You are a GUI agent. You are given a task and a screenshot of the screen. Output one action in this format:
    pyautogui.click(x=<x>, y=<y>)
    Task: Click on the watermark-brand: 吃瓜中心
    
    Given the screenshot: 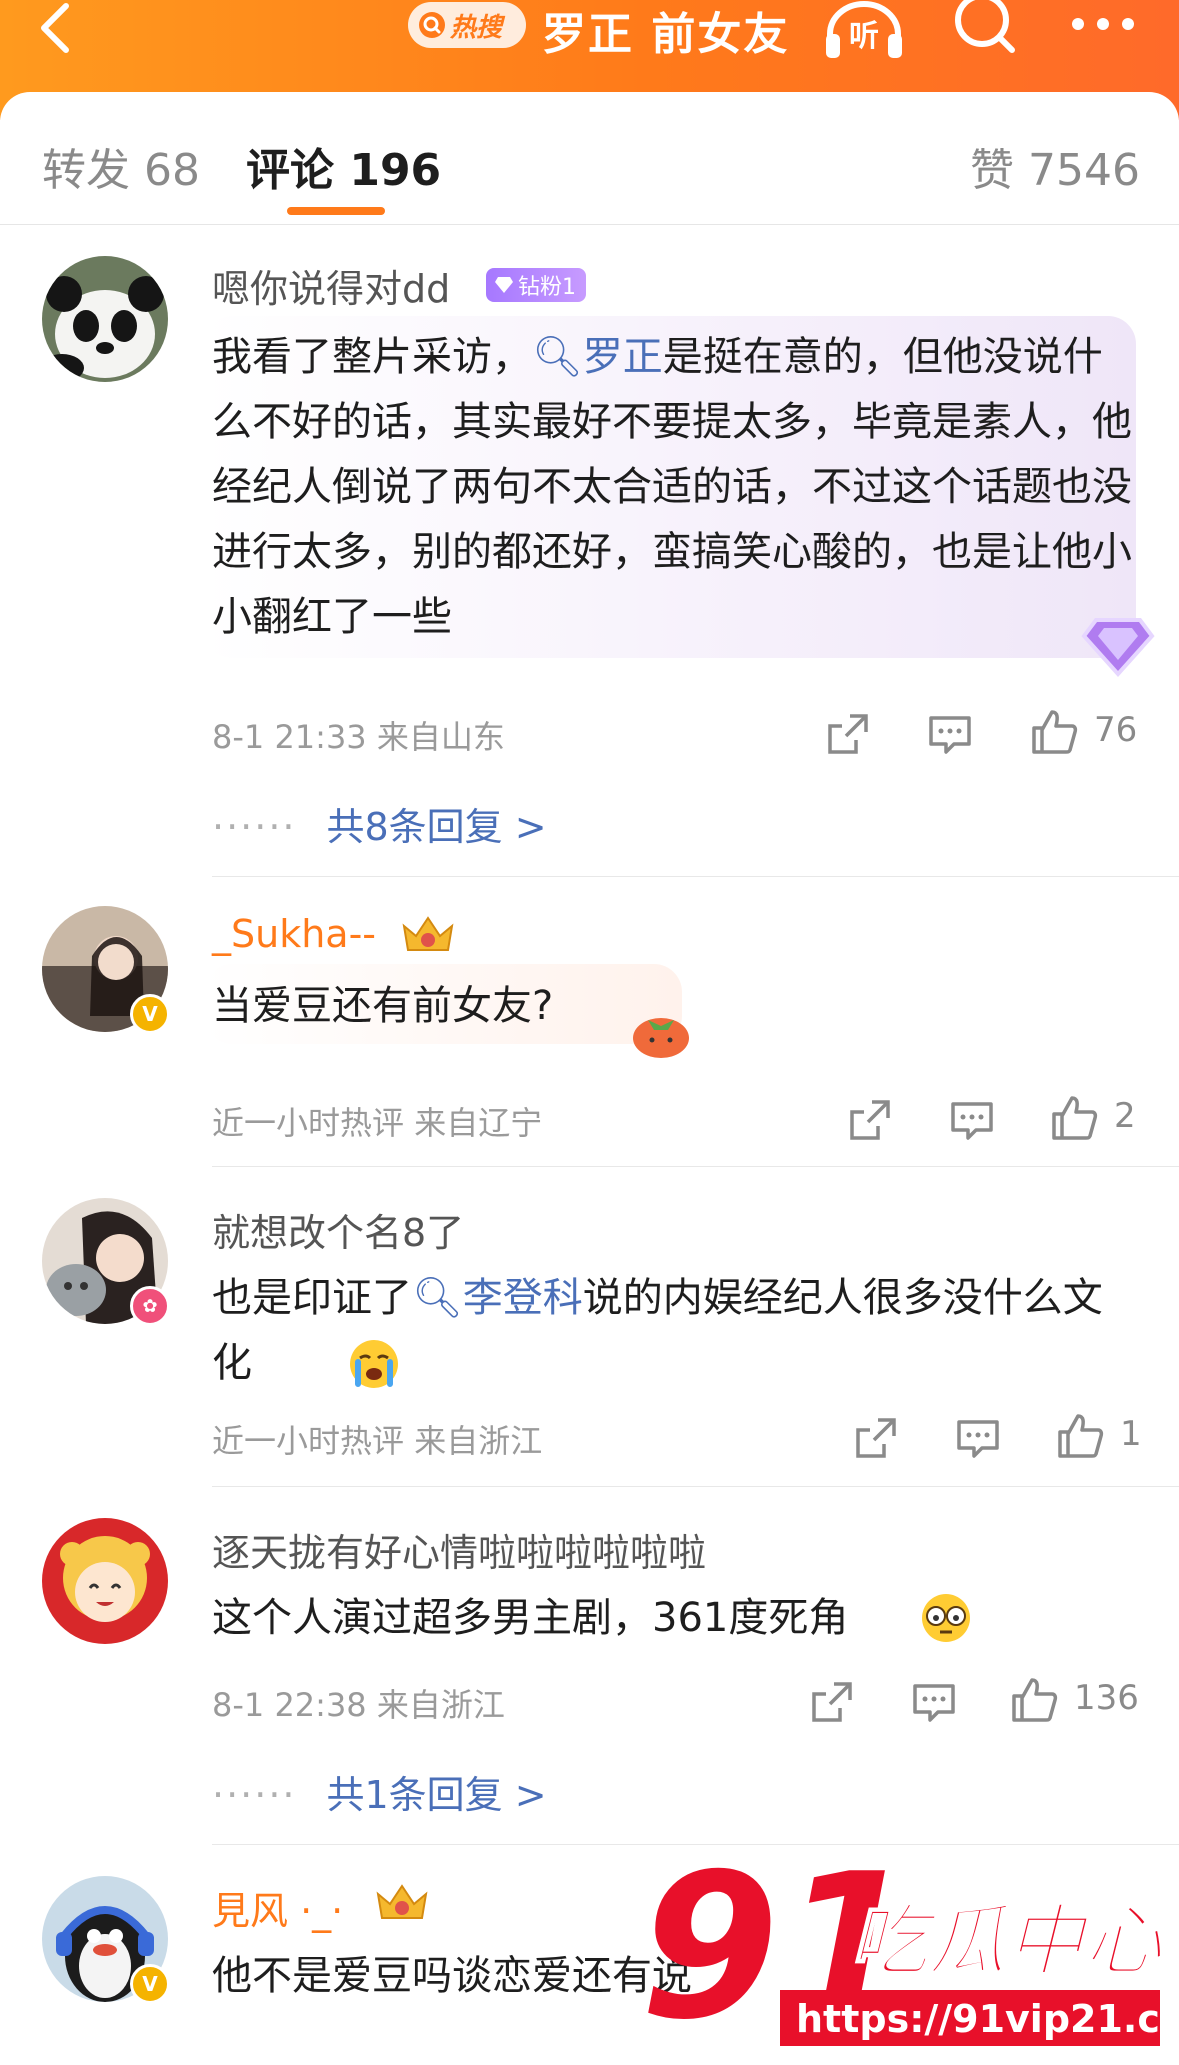 What is the action you would take?
    pyautogui.click(x=1007, y=1942)
    